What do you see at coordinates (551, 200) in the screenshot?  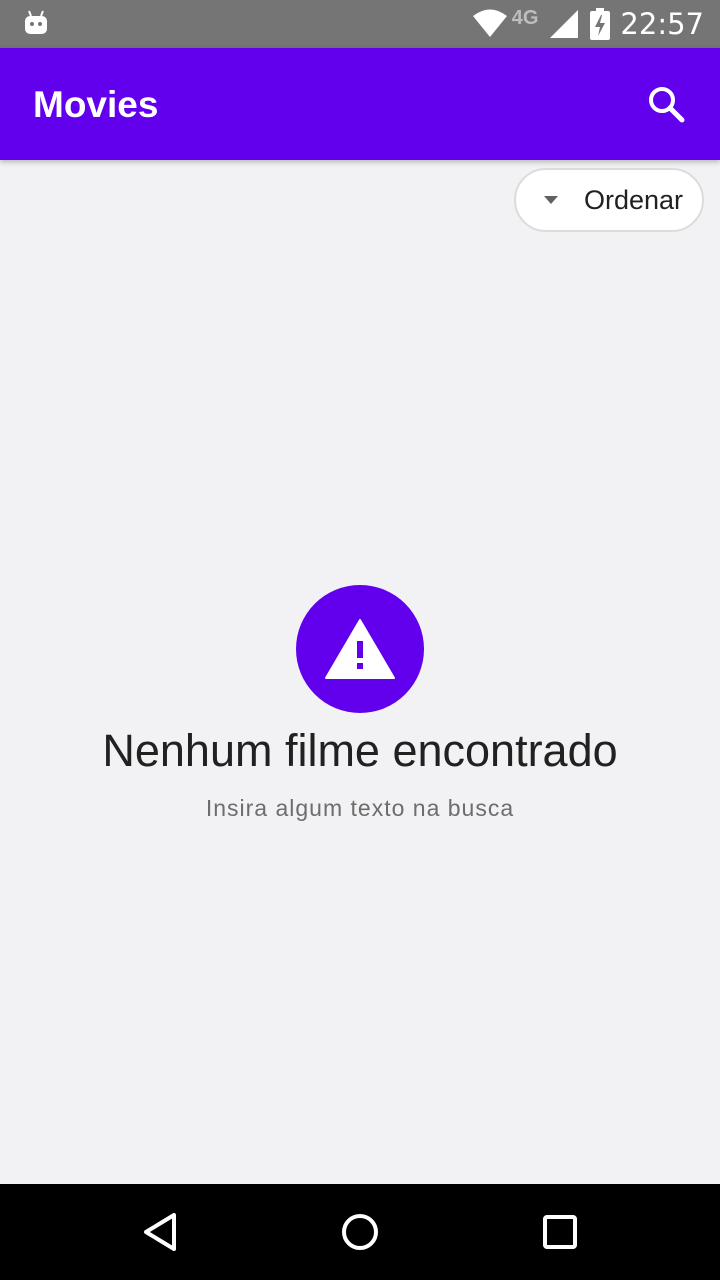 I see `dropdown-arrow-icon` at bounding box center [551, 200].